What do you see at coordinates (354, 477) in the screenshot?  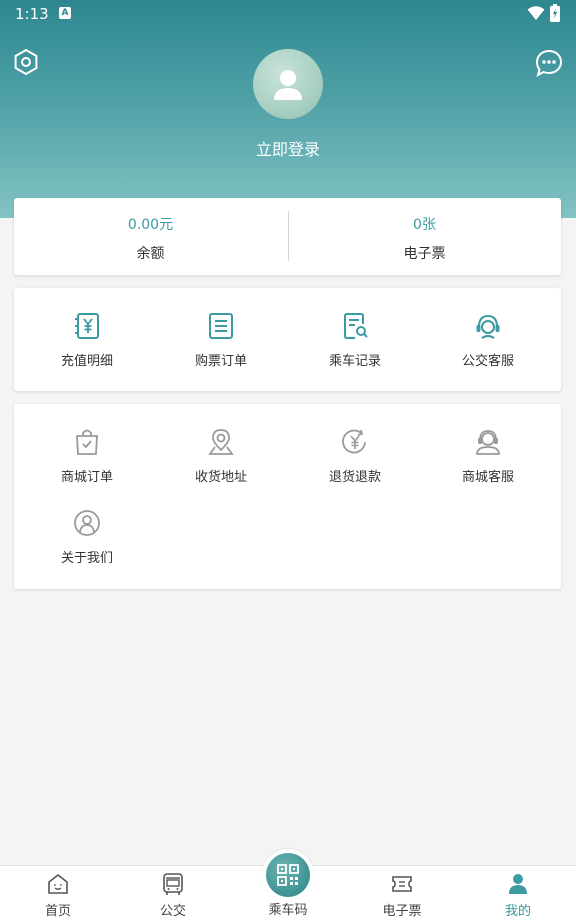 I see `menu-label: 退货退款` at bounding box center [354, 477].